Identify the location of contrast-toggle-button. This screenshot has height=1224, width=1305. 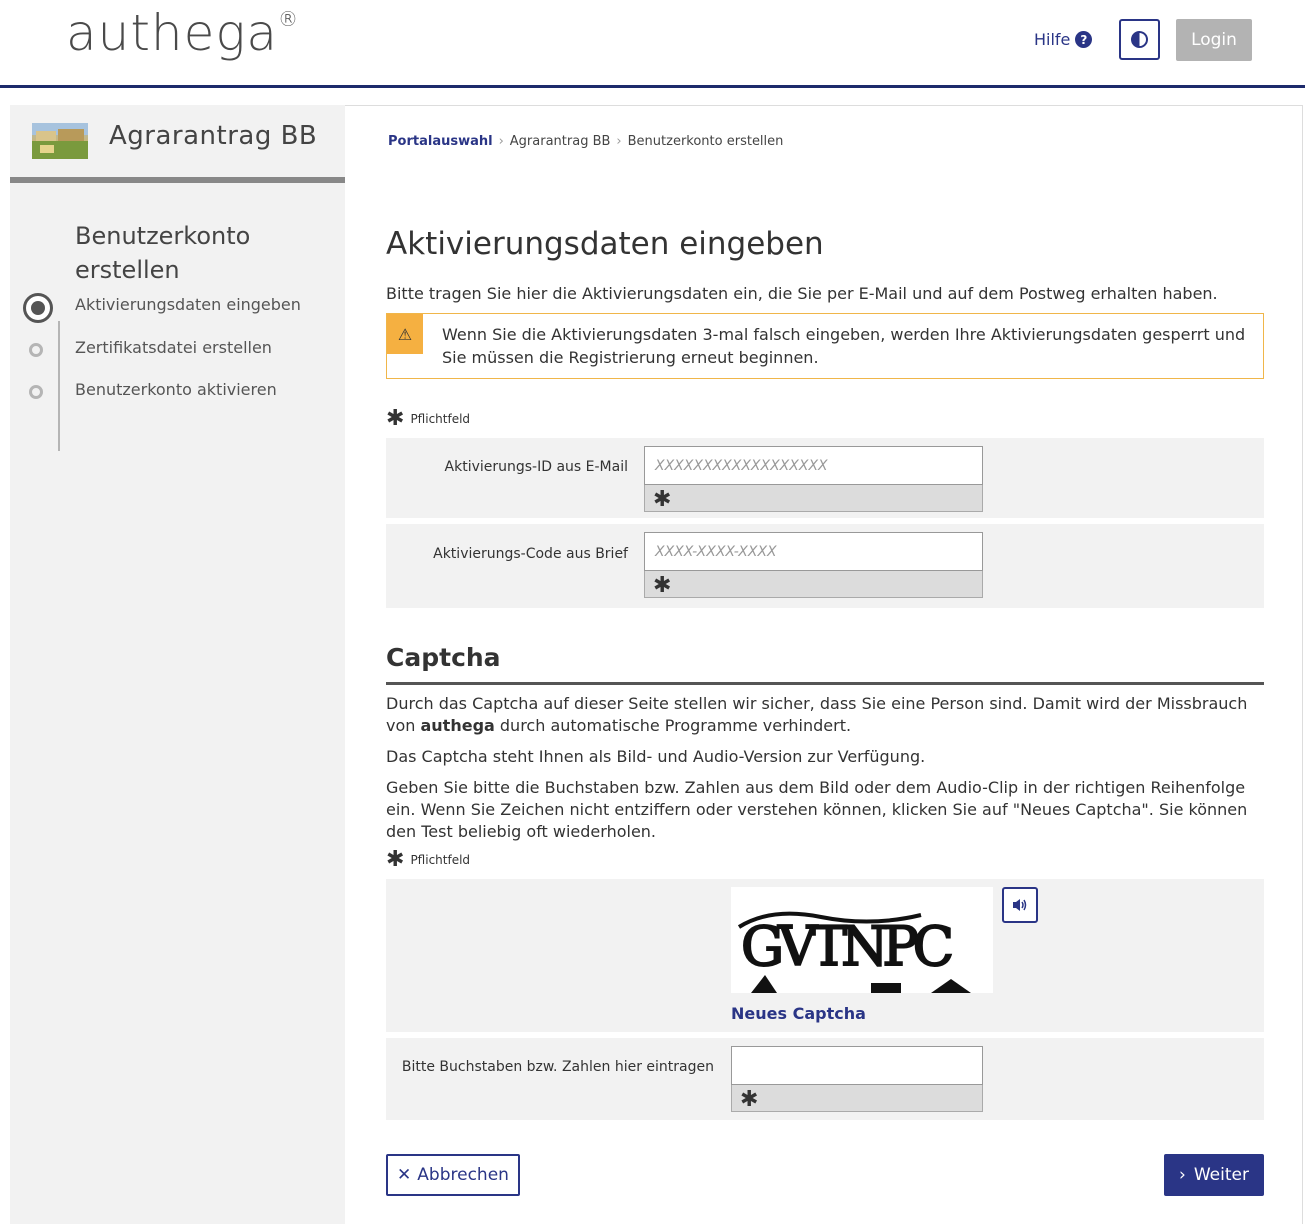
(1139, 39).